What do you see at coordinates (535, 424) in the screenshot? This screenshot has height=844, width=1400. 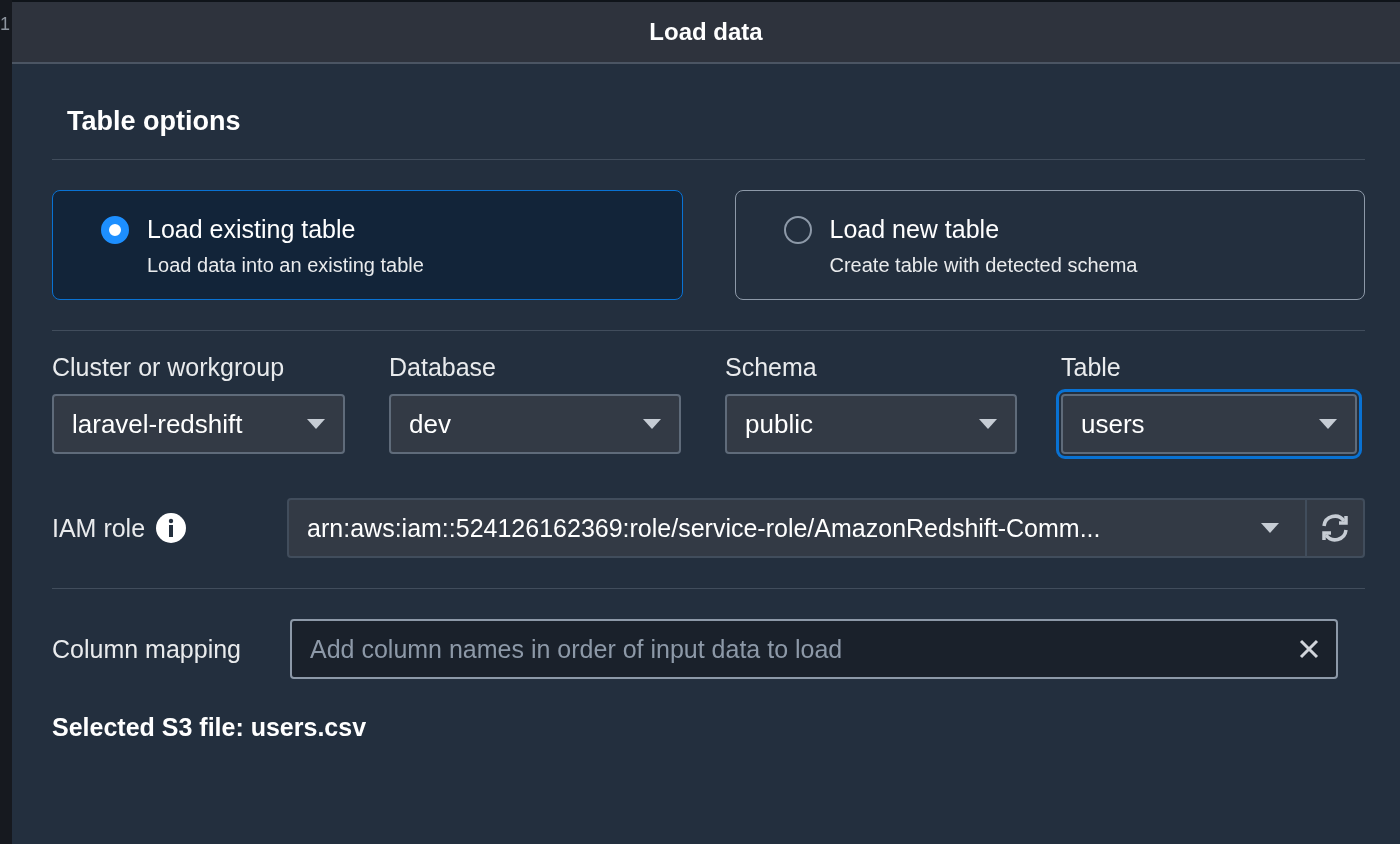 I see `dropdown: dev` at bounding box center [535, 424].